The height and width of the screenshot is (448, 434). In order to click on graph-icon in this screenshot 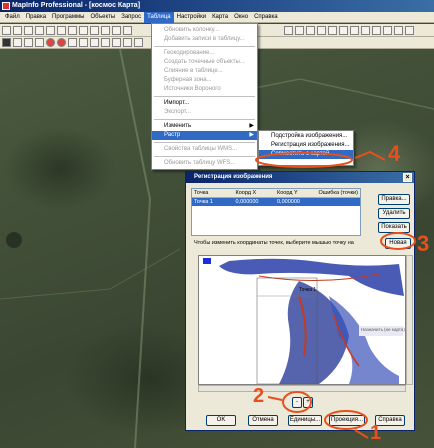, I will do `click(116, 30)`.